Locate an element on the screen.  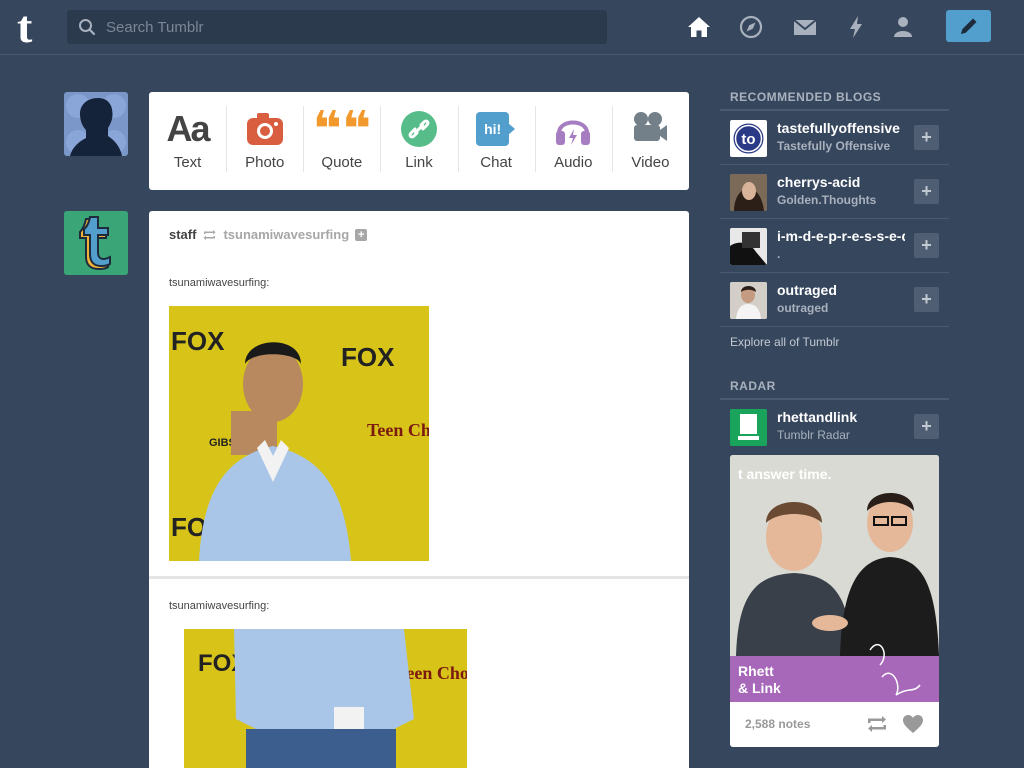
user-avatar is located at coordinates (96, 124).